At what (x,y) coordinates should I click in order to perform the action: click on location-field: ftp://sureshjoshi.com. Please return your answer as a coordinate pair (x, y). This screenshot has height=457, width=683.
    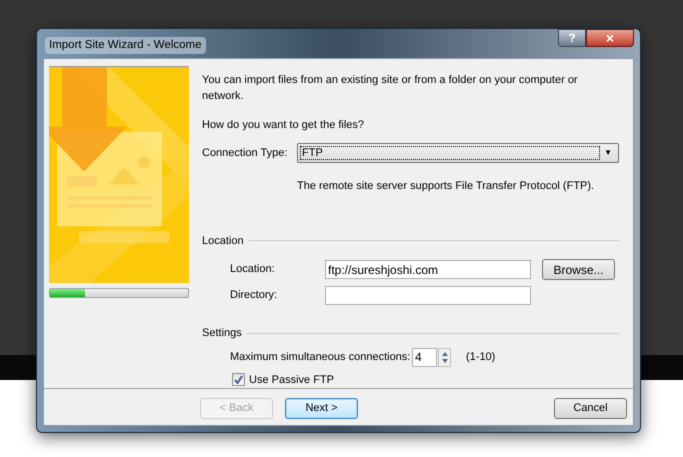
    Looking at the image, I should click on (428, 269).